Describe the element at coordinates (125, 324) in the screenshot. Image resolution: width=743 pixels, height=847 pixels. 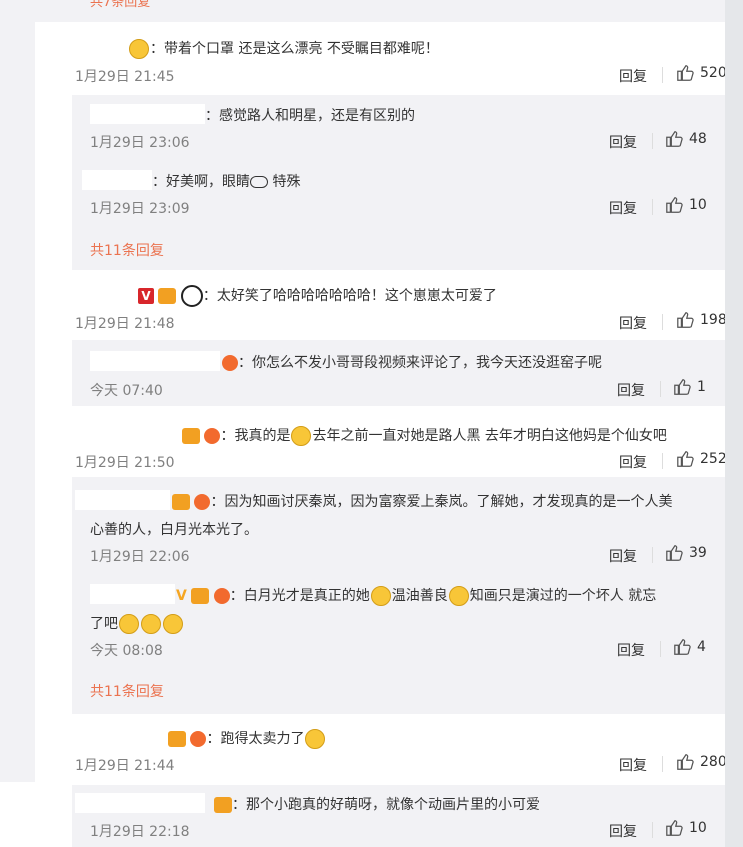
I see `comment-time: 1月29日 21:48` at that location.